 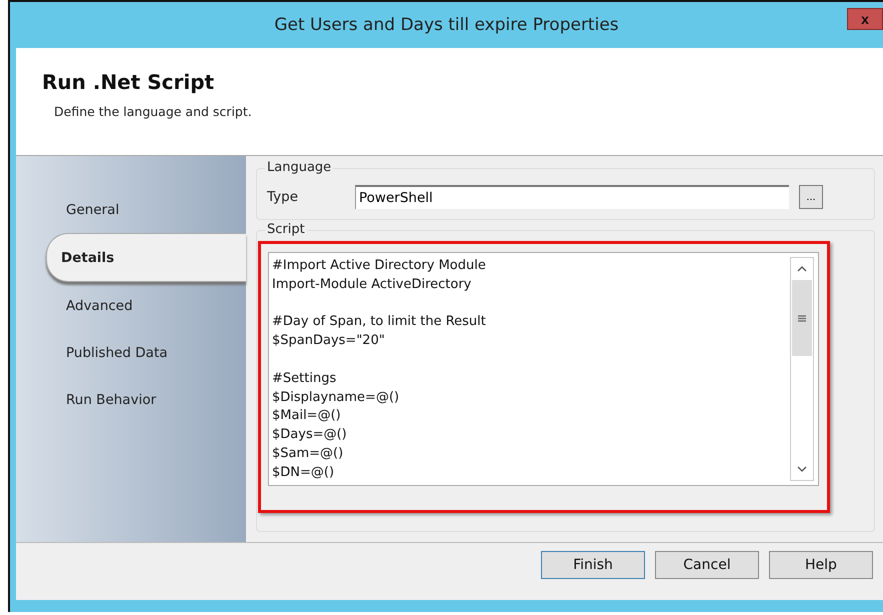 I want to click on scroll-down-icon, so click(x=802, y=469).